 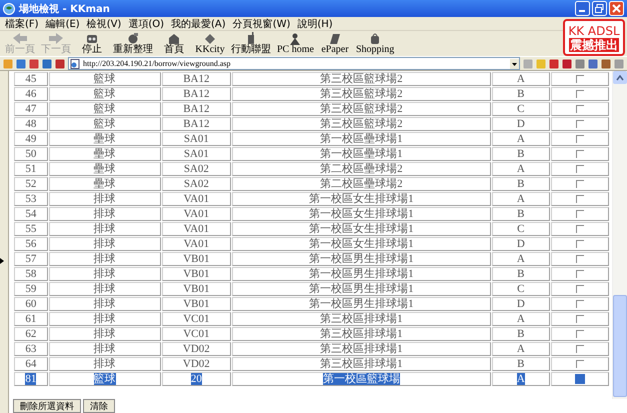 I want to click on table-cell: 63, so click(x=31, y=349).